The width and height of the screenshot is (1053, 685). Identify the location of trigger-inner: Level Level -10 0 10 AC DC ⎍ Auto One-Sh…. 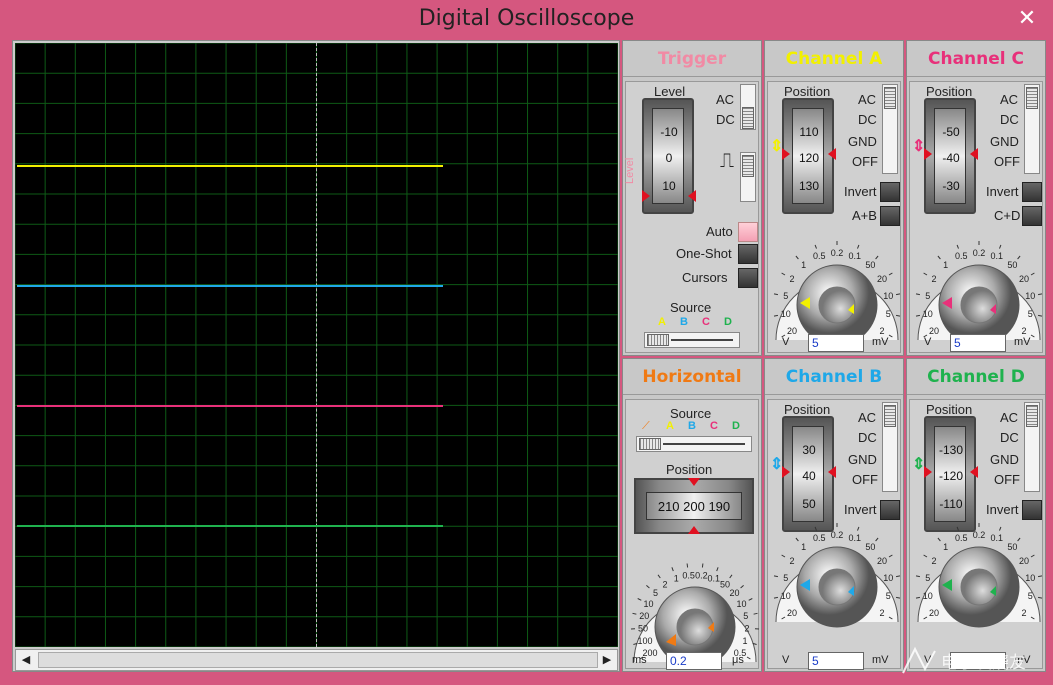
(691, 217).